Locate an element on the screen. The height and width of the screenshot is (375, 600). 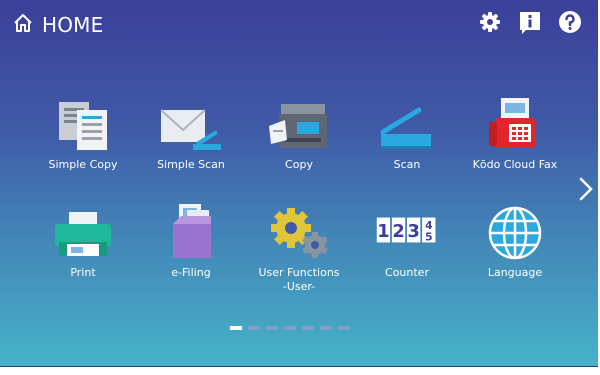
app-counter: 1 2 3 4 5 Counter is located at coordinates (407, 240).